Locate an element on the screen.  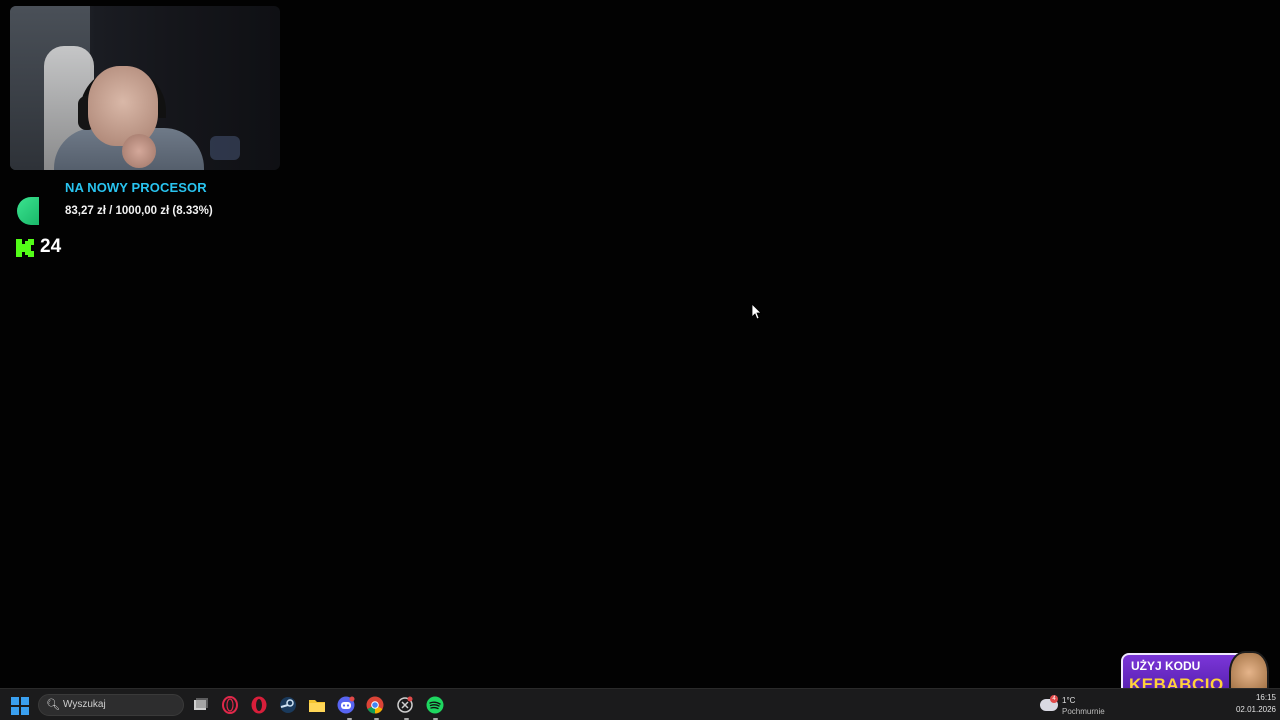
viewer-count: 24 is located at coordinates (51, 246).